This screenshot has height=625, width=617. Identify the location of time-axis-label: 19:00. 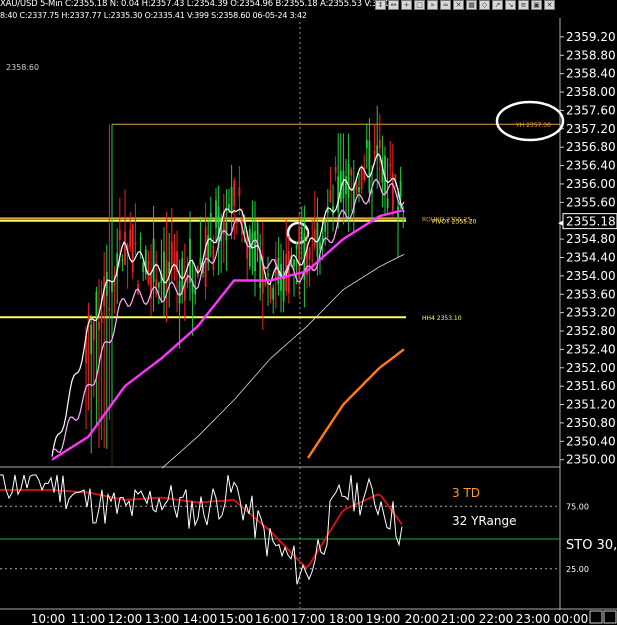
(383, 618).